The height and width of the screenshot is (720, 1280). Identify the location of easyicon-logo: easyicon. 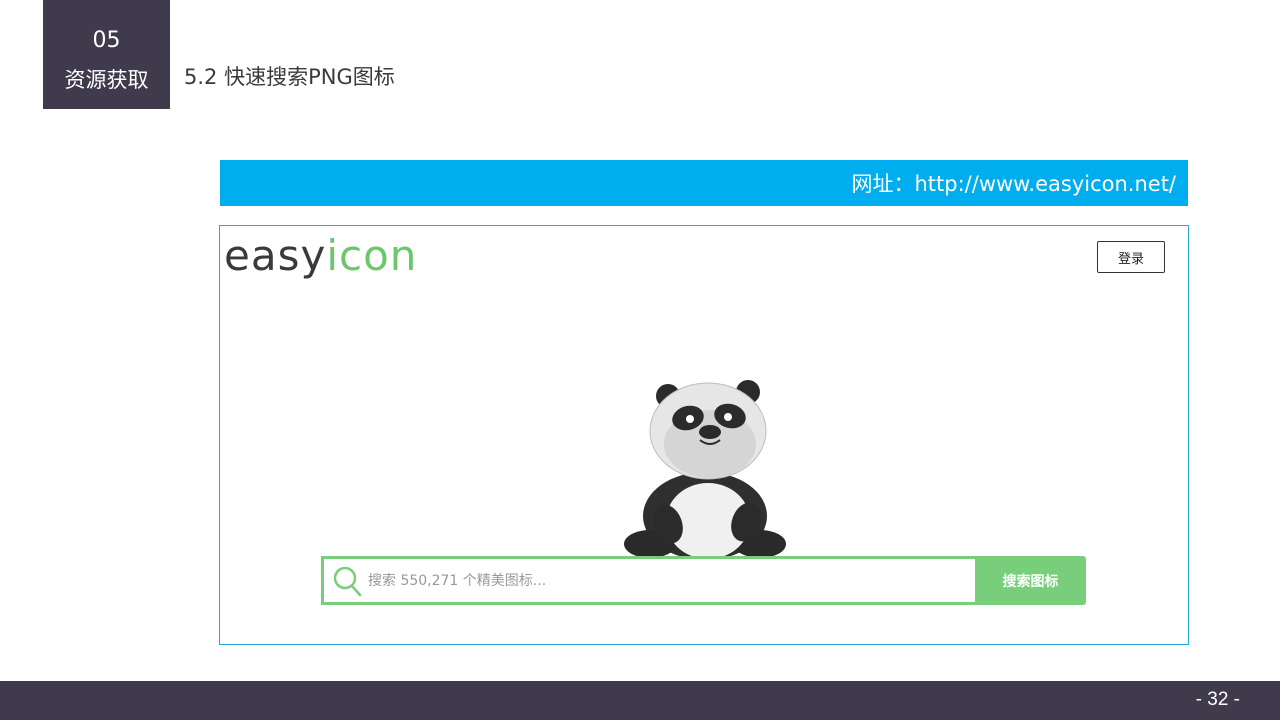
(320, 256).